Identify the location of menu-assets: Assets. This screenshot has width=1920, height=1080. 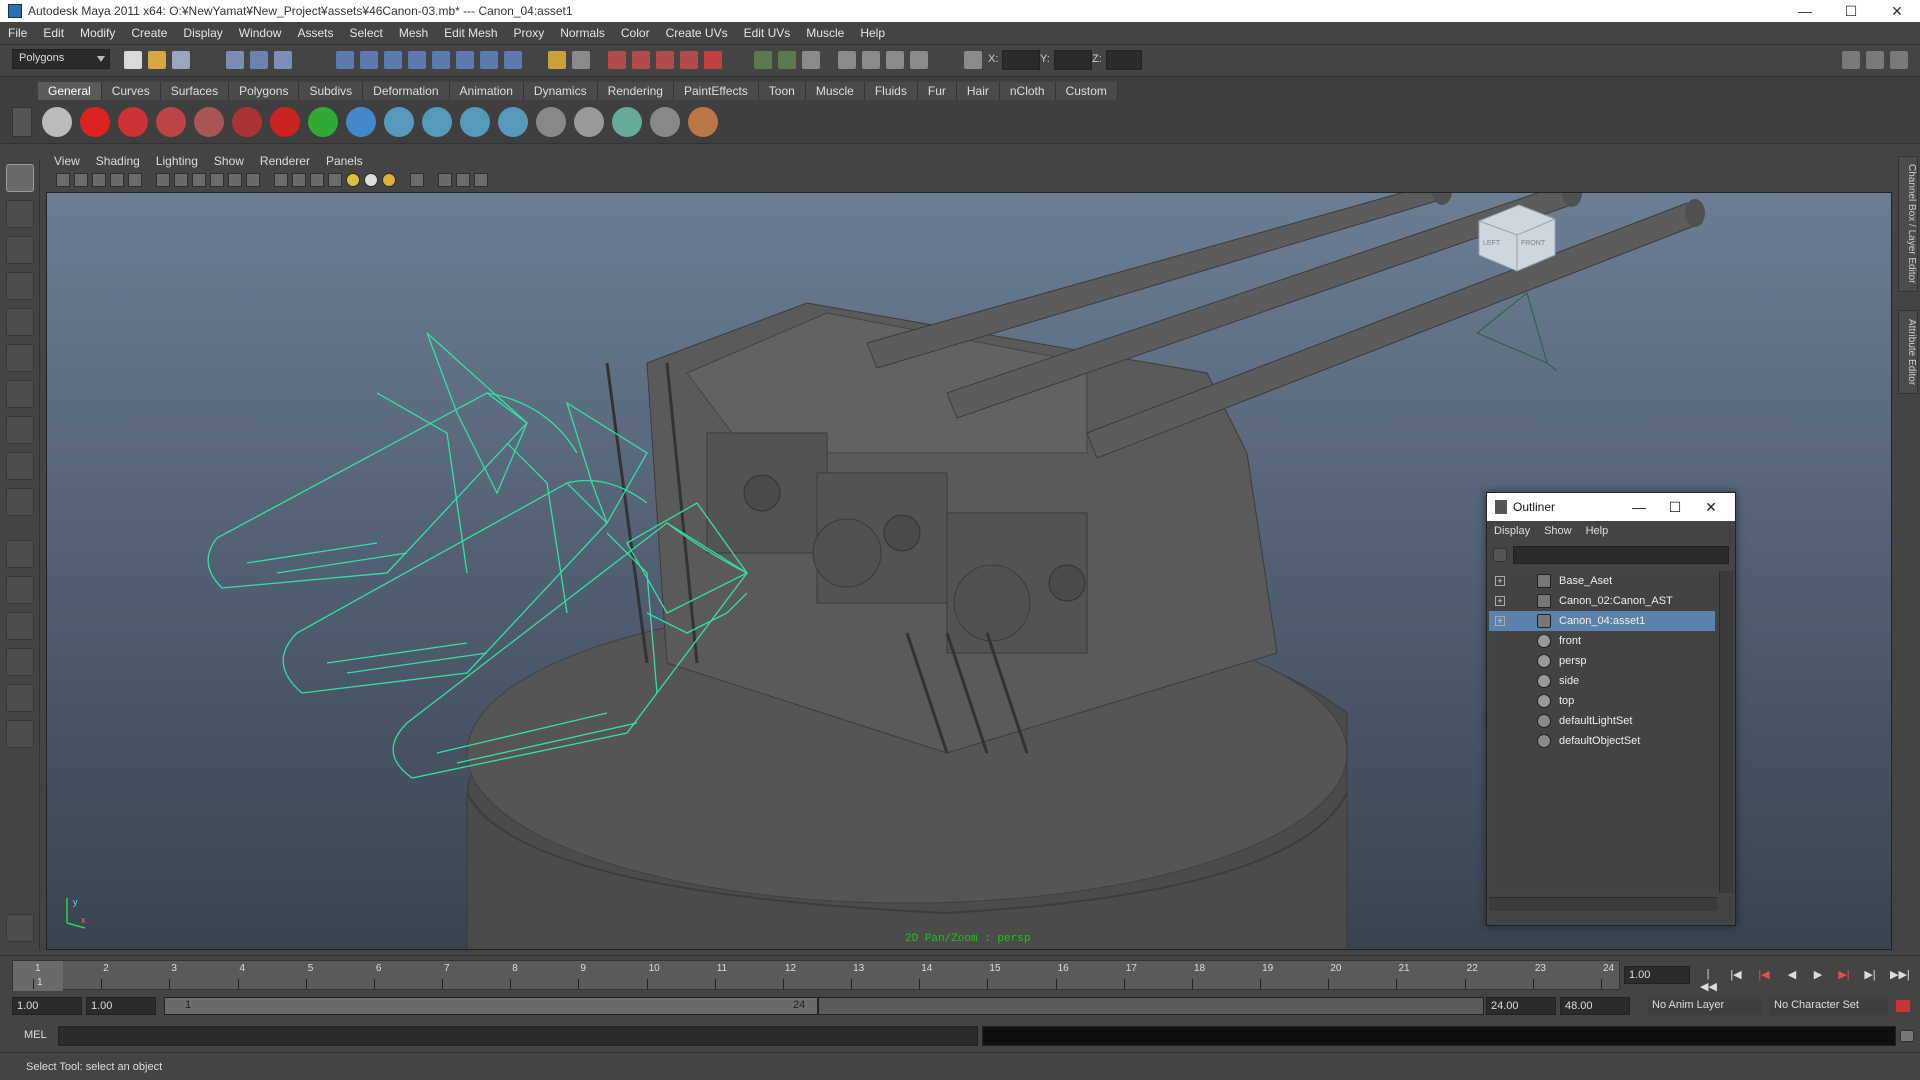
(315, 33).